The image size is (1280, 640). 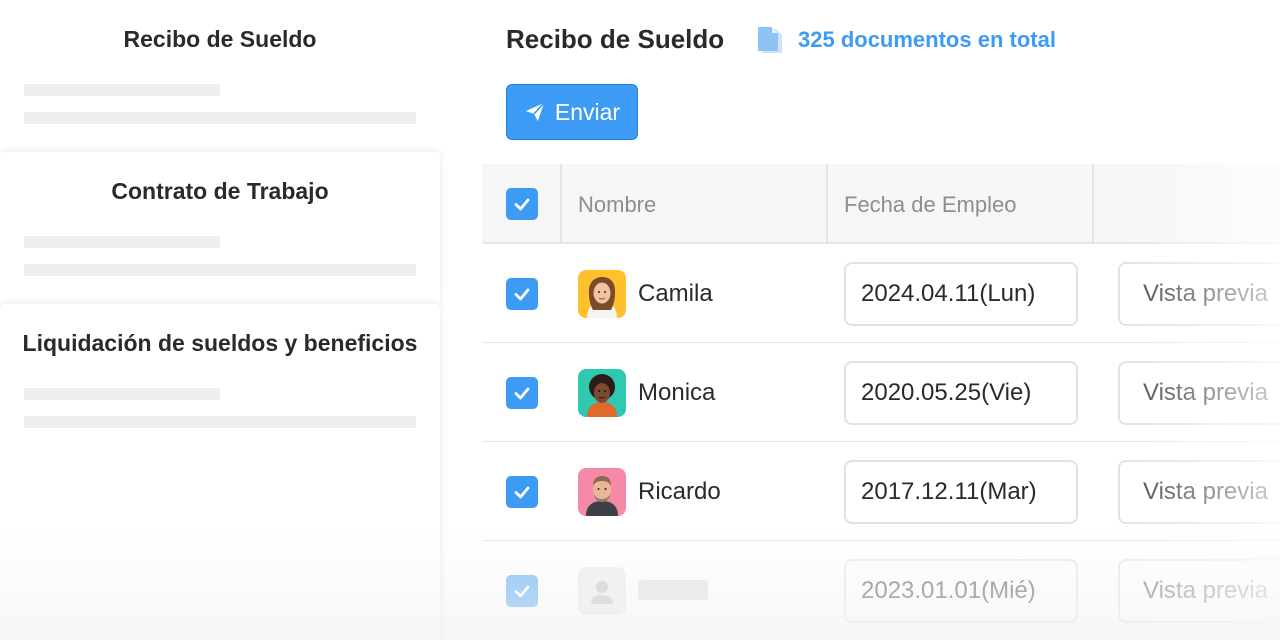 What do you see at coordinates (961, 591) in the screenshot?
I see `employment-date-field: 2023.01.01(Mié)` at bounding box center [961, 591].